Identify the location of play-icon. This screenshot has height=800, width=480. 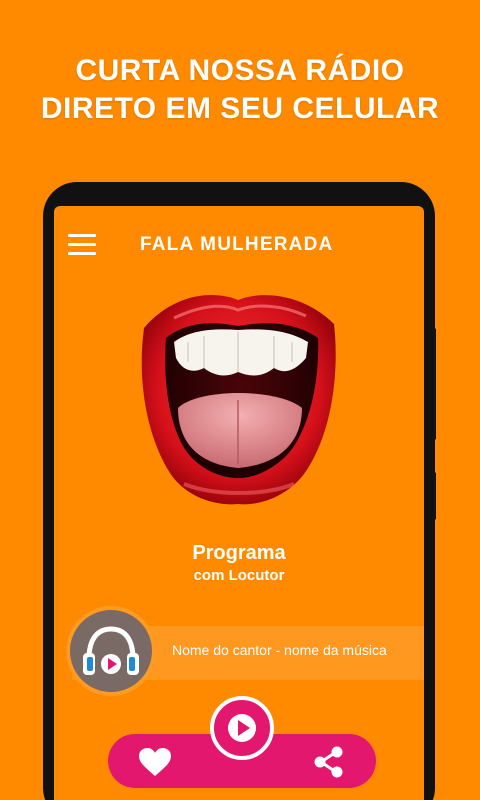
(242, 728).